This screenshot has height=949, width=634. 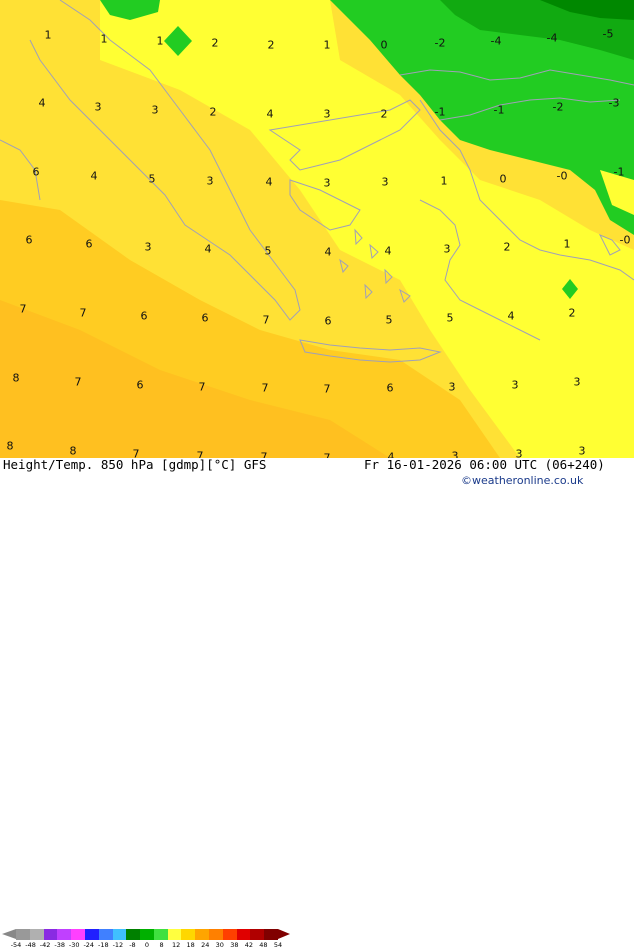 I want to click on credit-link: ©weatheronline.co.uk, so click(x=522, y=480).